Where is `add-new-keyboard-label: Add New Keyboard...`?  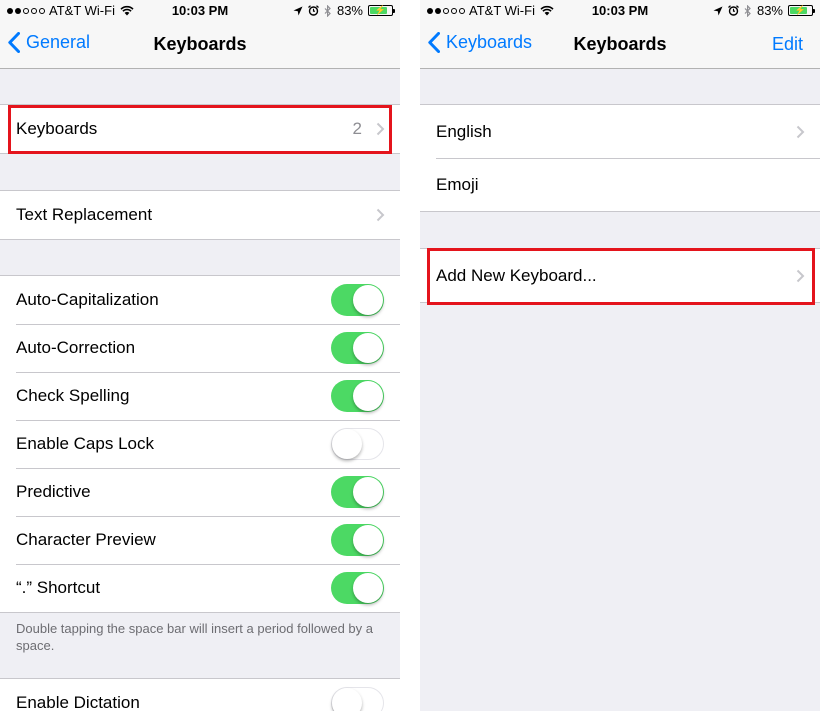 add-new-keyboard-label: Add New Keyboard... is located at coordinates (516, 275).